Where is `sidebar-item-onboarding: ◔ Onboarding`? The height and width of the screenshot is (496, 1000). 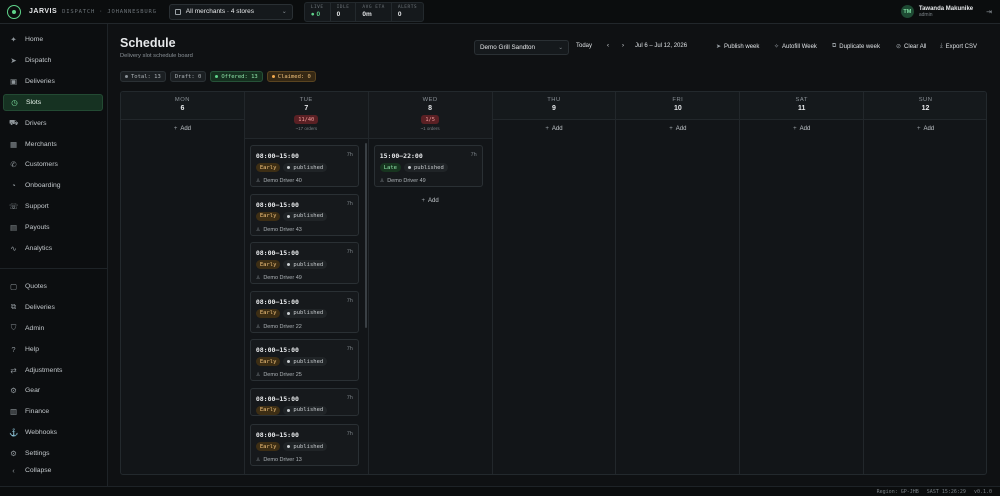
sidebar-item-onboarding: ◔ Onboarding is located at coordinates (53, 185).